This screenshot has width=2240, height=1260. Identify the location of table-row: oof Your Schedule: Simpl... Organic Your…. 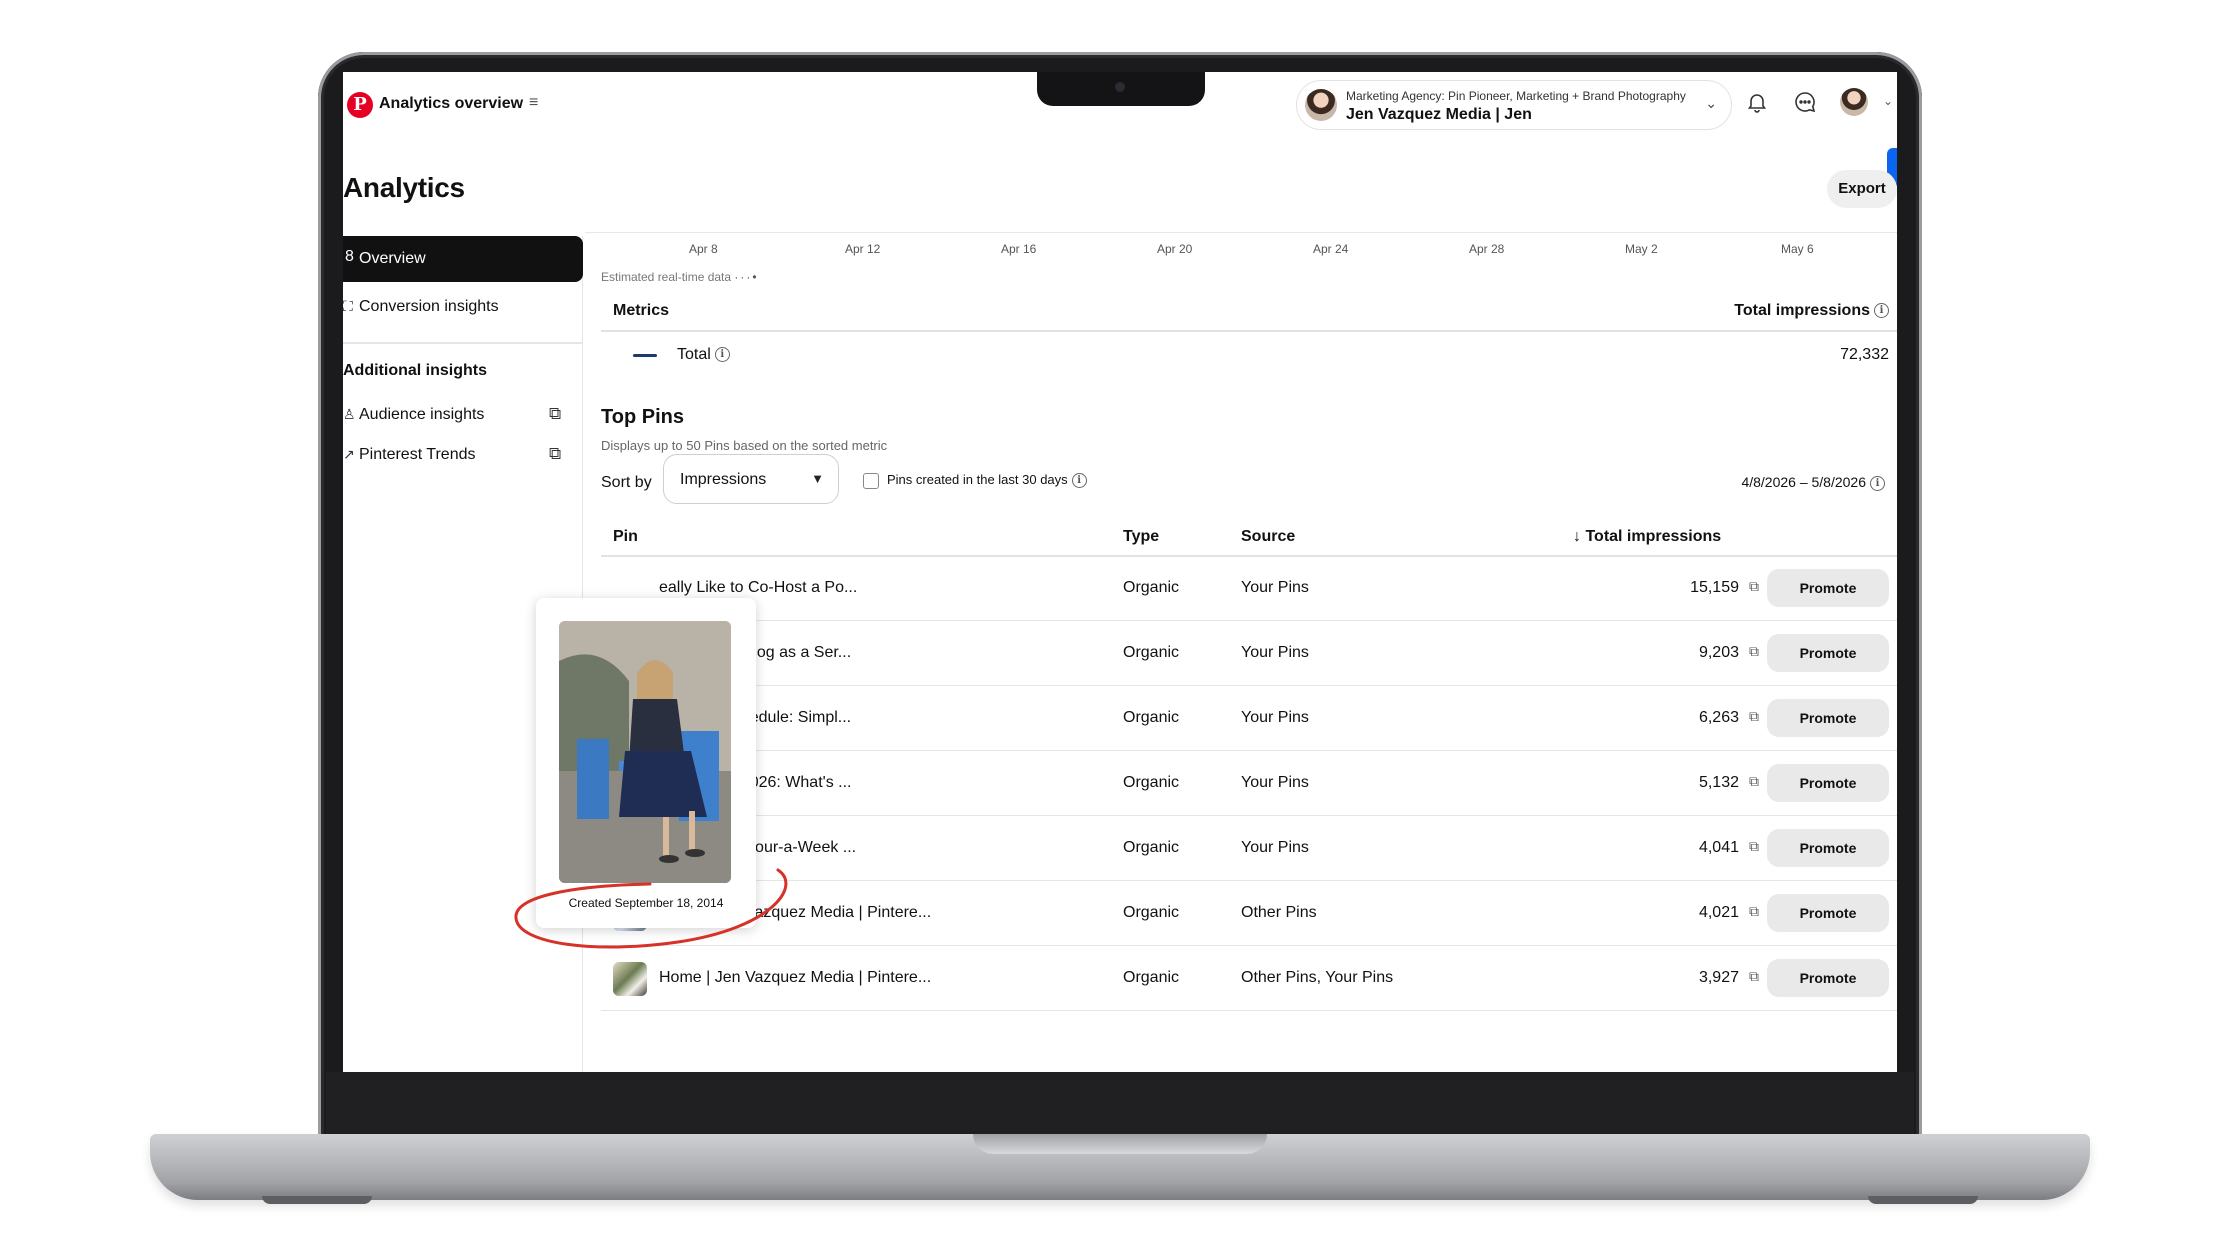
(1249, 718).